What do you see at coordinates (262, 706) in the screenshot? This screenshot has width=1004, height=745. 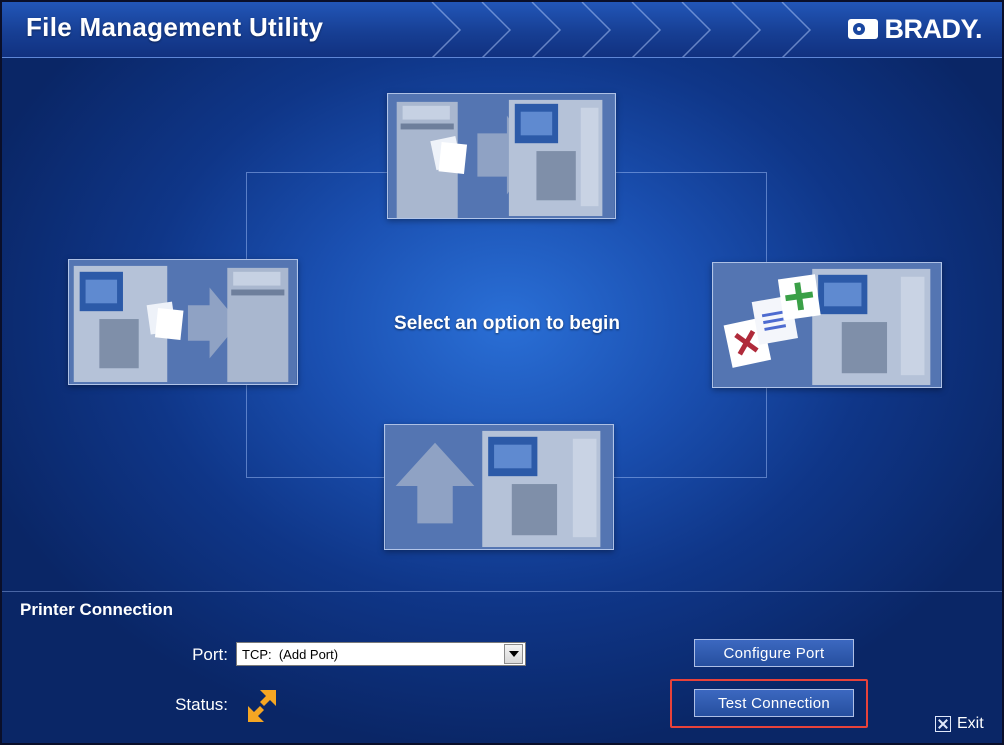 I see `disconnected-arrows-icon` at bounding box center [262, 706].